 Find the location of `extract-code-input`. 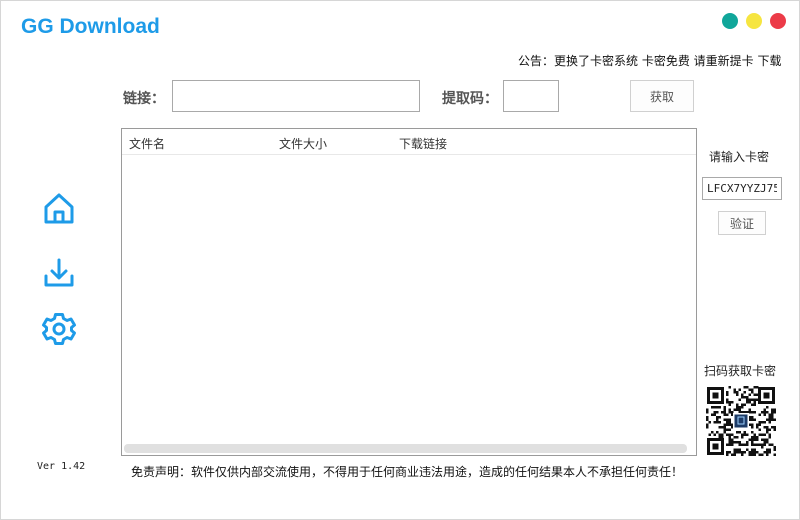

extract-code-input is located at coordinates (531, 96).